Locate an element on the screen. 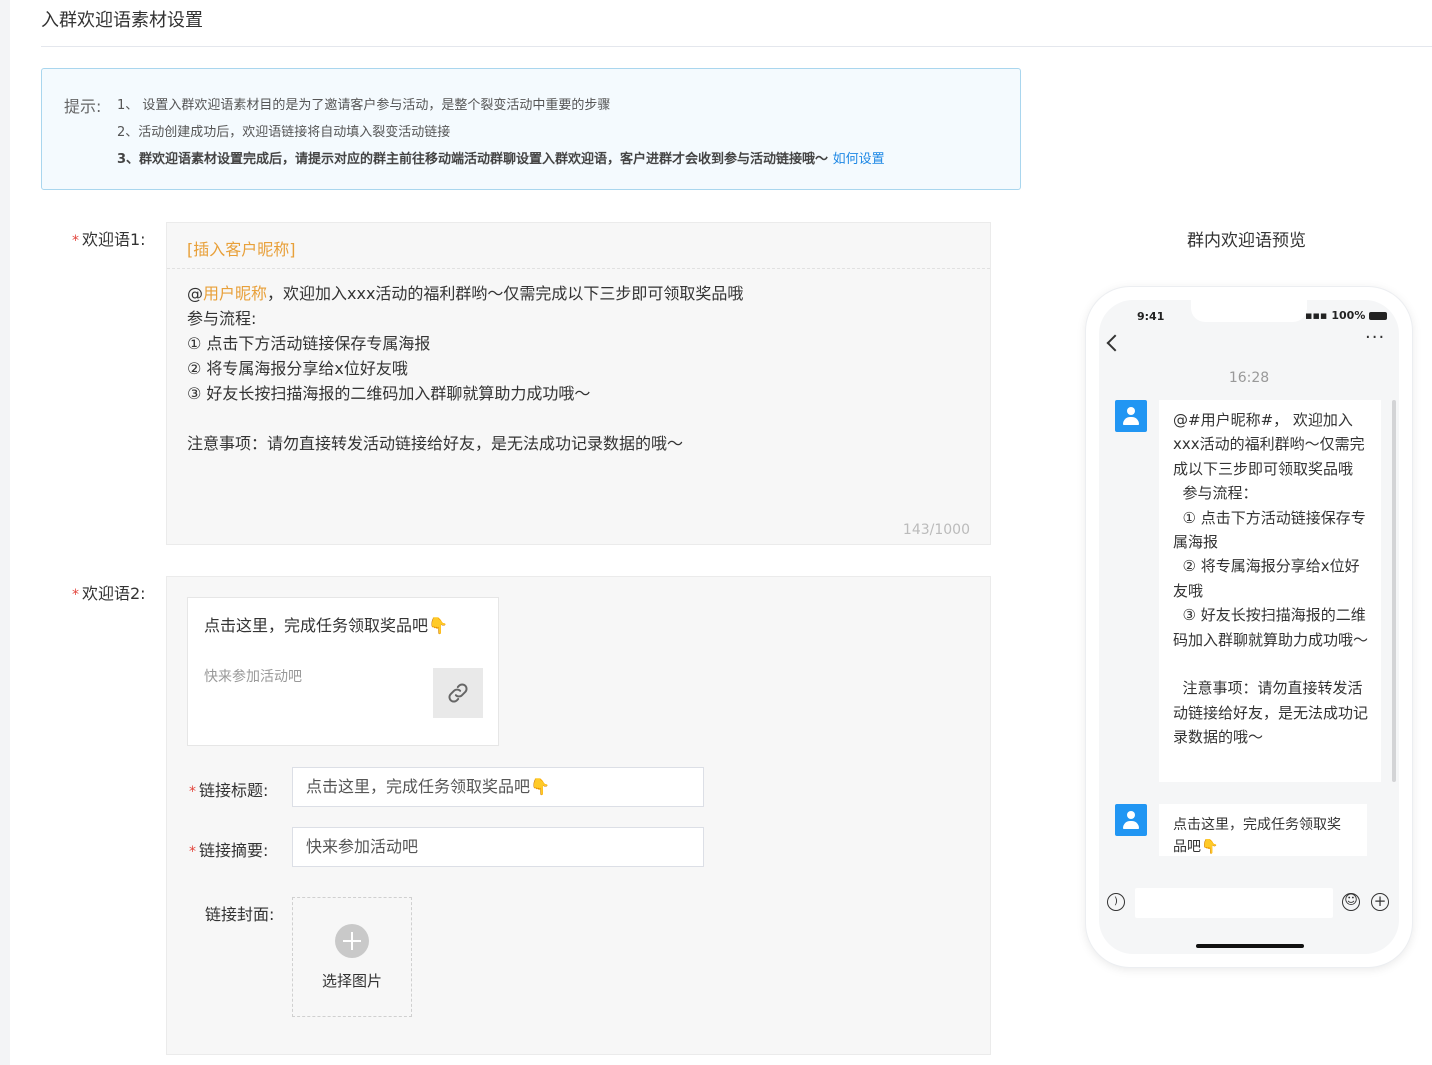  welcome1-label-text: 欢迎语1: is located at coordinates (114, 239).